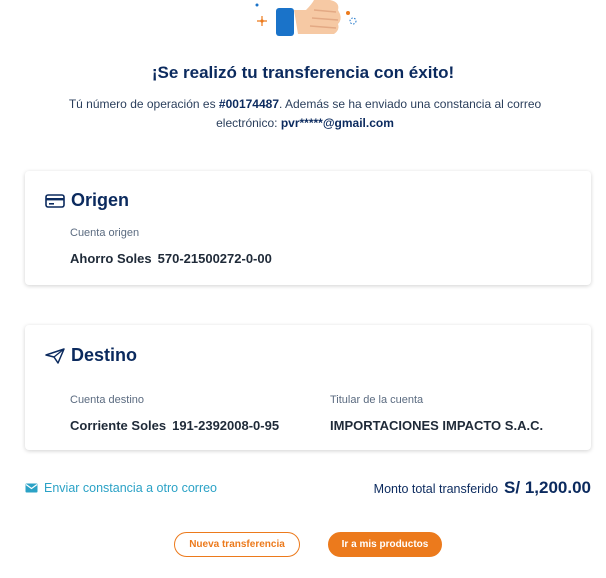 The width and height of the screenshot is (606, 578). Describe the element at coordinates (111, 258) in the screenshot. I see `origin-account-type: Ahorro Soles` at that location.